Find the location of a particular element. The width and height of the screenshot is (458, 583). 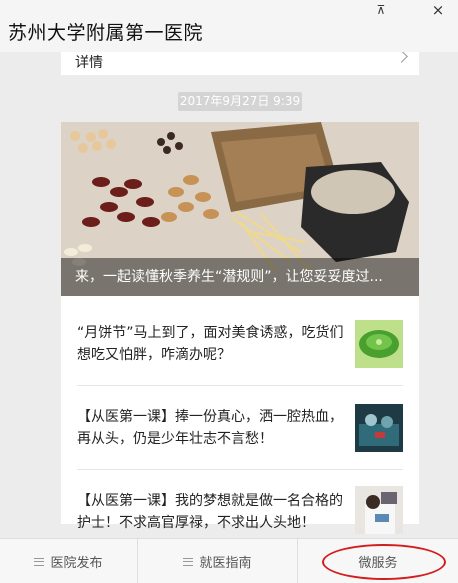

nav-label: 医院发布 is located at coordinates (76, 563).